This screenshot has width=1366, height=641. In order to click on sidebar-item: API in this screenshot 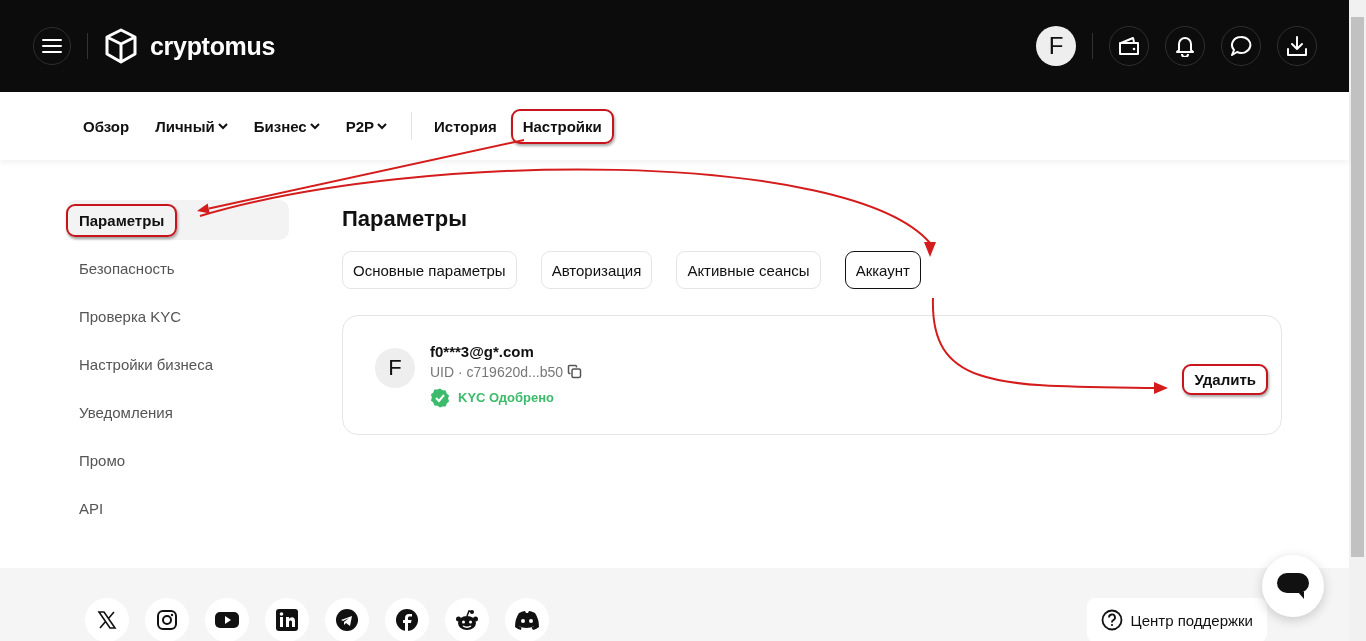, I will do `click(177, 508)`.